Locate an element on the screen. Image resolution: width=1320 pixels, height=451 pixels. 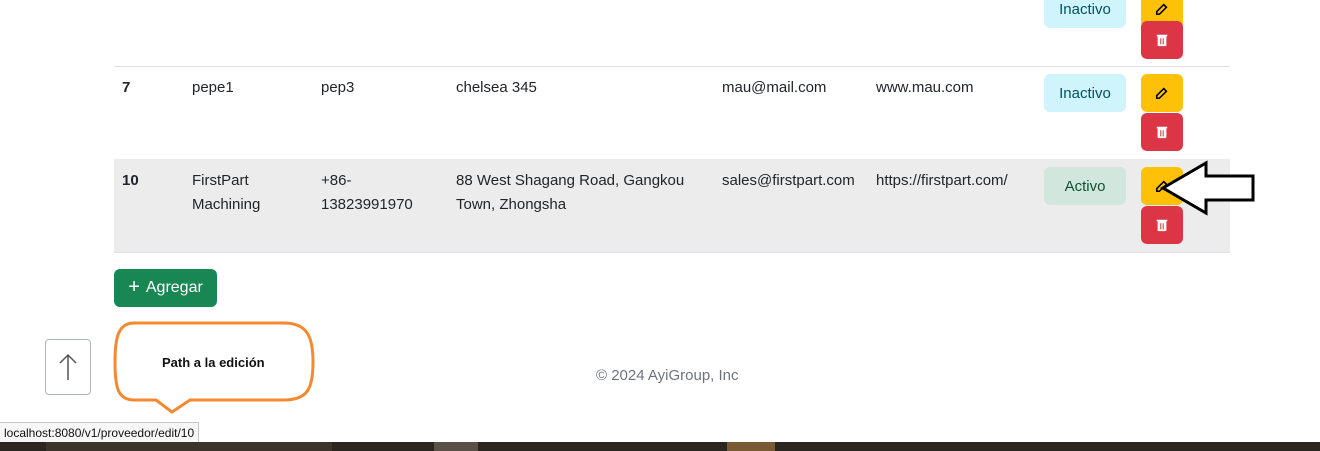
cell-phone: +86-13823991970 is located at coordinates (367, 192).